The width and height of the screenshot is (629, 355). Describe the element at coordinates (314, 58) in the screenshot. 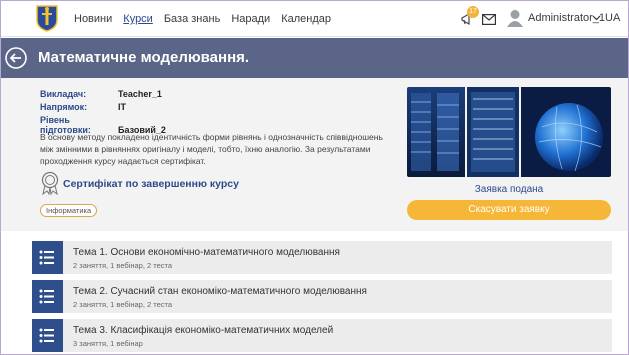

I see `course-title-bar: Математичне моделювання.` at that location.